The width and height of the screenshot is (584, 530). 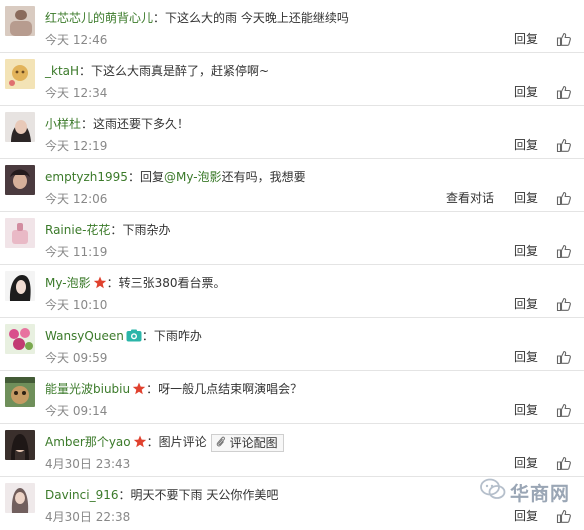 I want to click on comment-item: WansyQueen ：下雨咋办 今天 09:59 回复, so click(x=292, y=344).